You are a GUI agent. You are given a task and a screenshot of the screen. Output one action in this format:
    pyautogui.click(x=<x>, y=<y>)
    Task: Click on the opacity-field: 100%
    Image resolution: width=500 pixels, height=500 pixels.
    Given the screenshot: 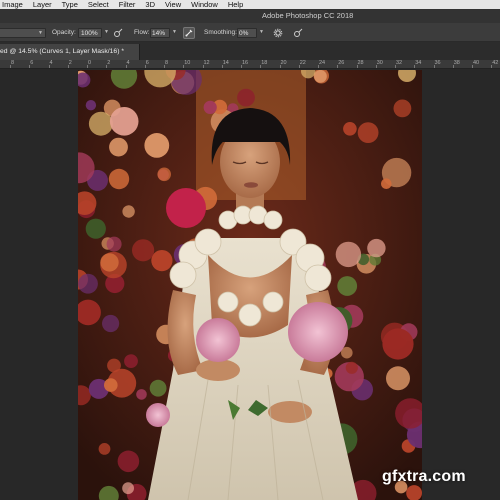 What is the action you would take?
    pyautogui.click(x=90, y=33)
    